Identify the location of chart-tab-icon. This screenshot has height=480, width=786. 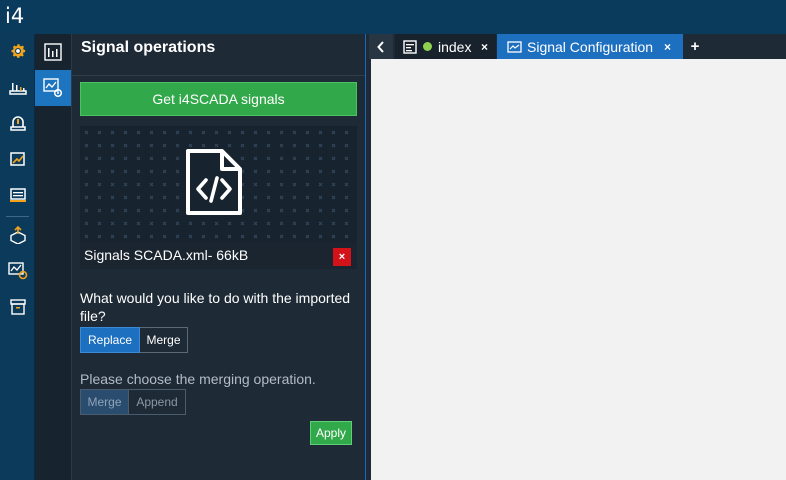
(514, 46).